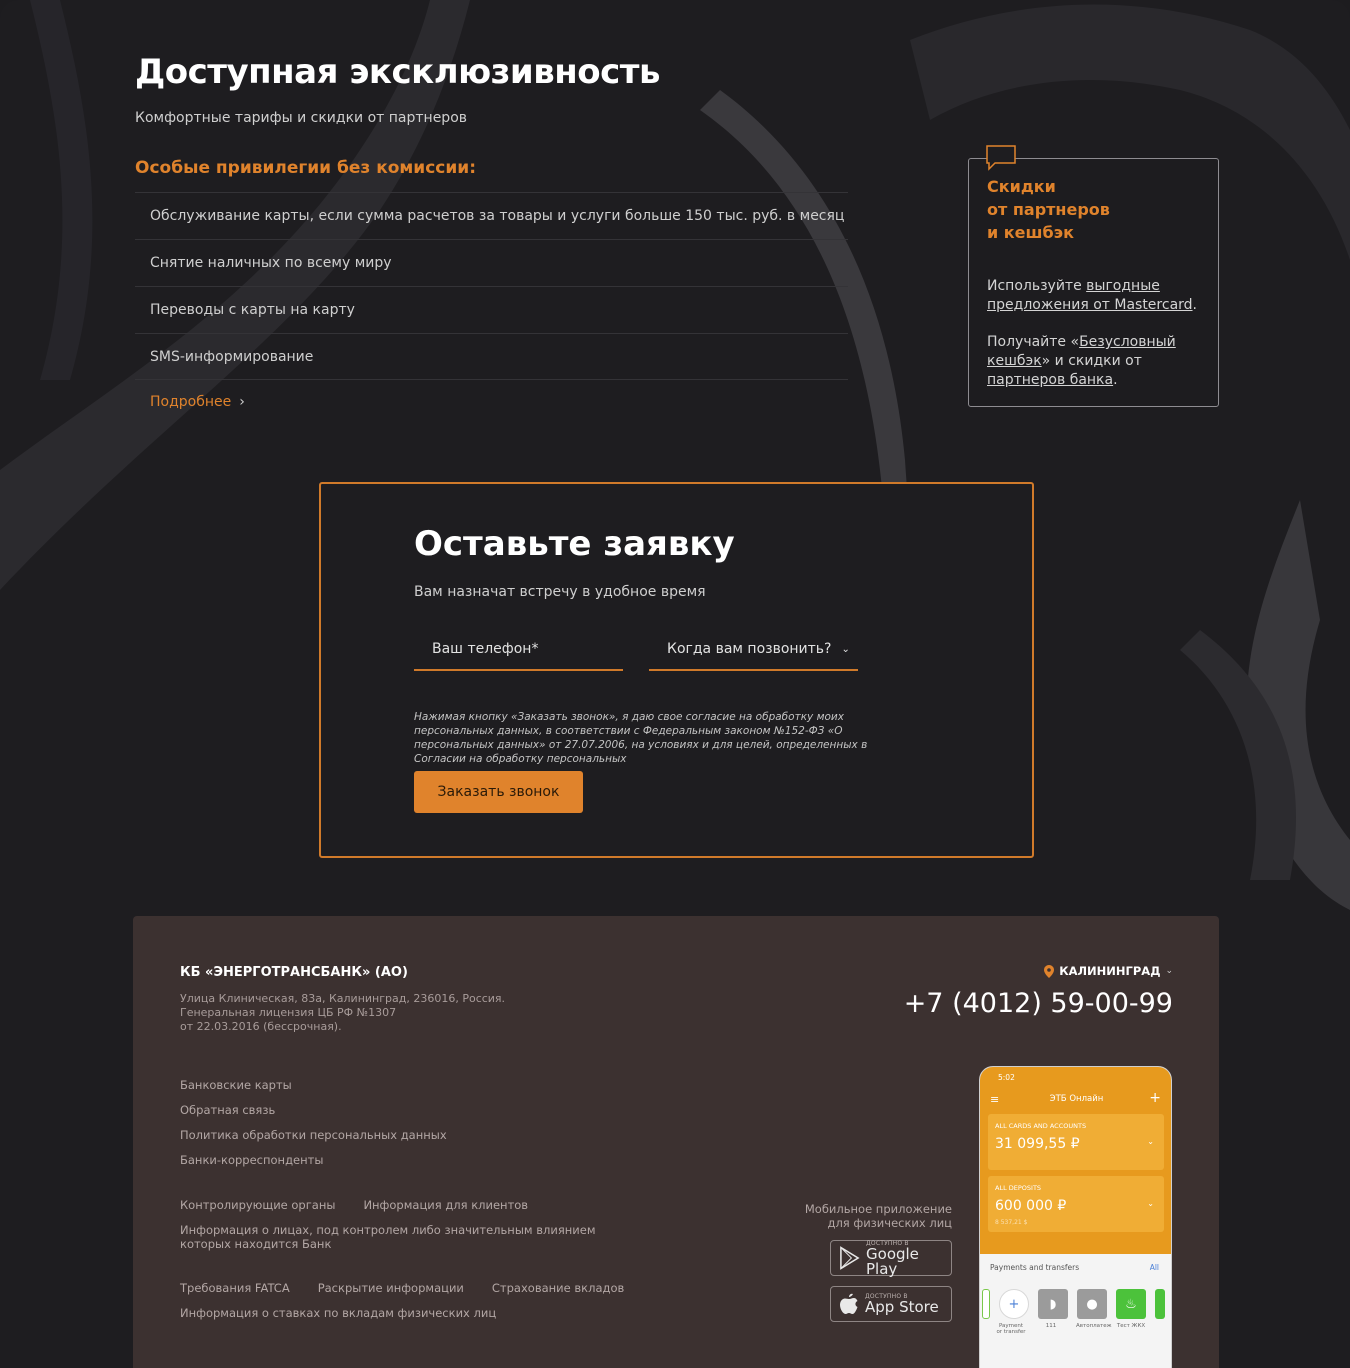  Describe the element at coordinates (445, 1205) in the screenshot. I see `footer-link: Информация для клиентов` at that location.